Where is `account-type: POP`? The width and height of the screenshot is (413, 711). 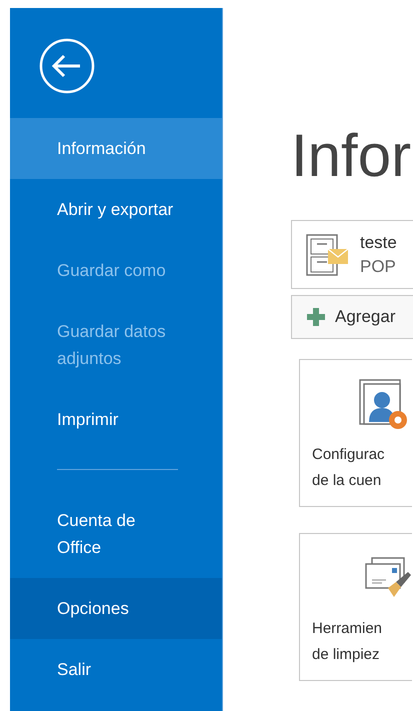 account-type: POP is located at coordinates (378, 267).